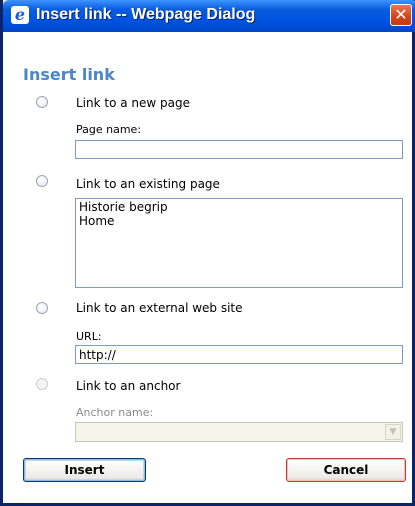  What do you see at coordinates (42, 181) in the screenshot?
I see `radio-existing-page` at bounding box center [42, 181].